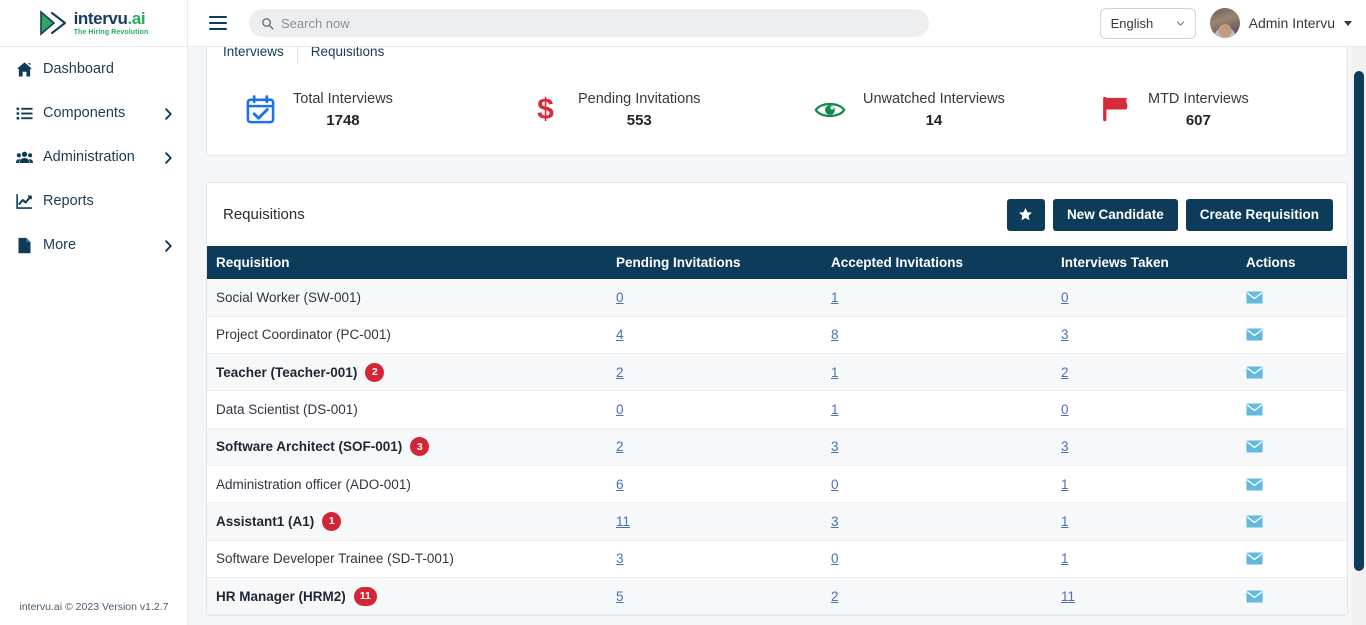  I want to click on cell-interviews-taken-link: 11, so click(1068, 596).